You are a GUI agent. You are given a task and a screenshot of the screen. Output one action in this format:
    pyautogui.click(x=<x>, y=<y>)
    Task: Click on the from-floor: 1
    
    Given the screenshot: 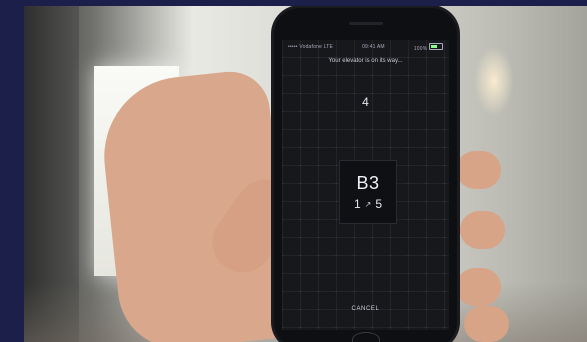 What is the action you would take?
    pyautogui.click(x=357, y=204)
    